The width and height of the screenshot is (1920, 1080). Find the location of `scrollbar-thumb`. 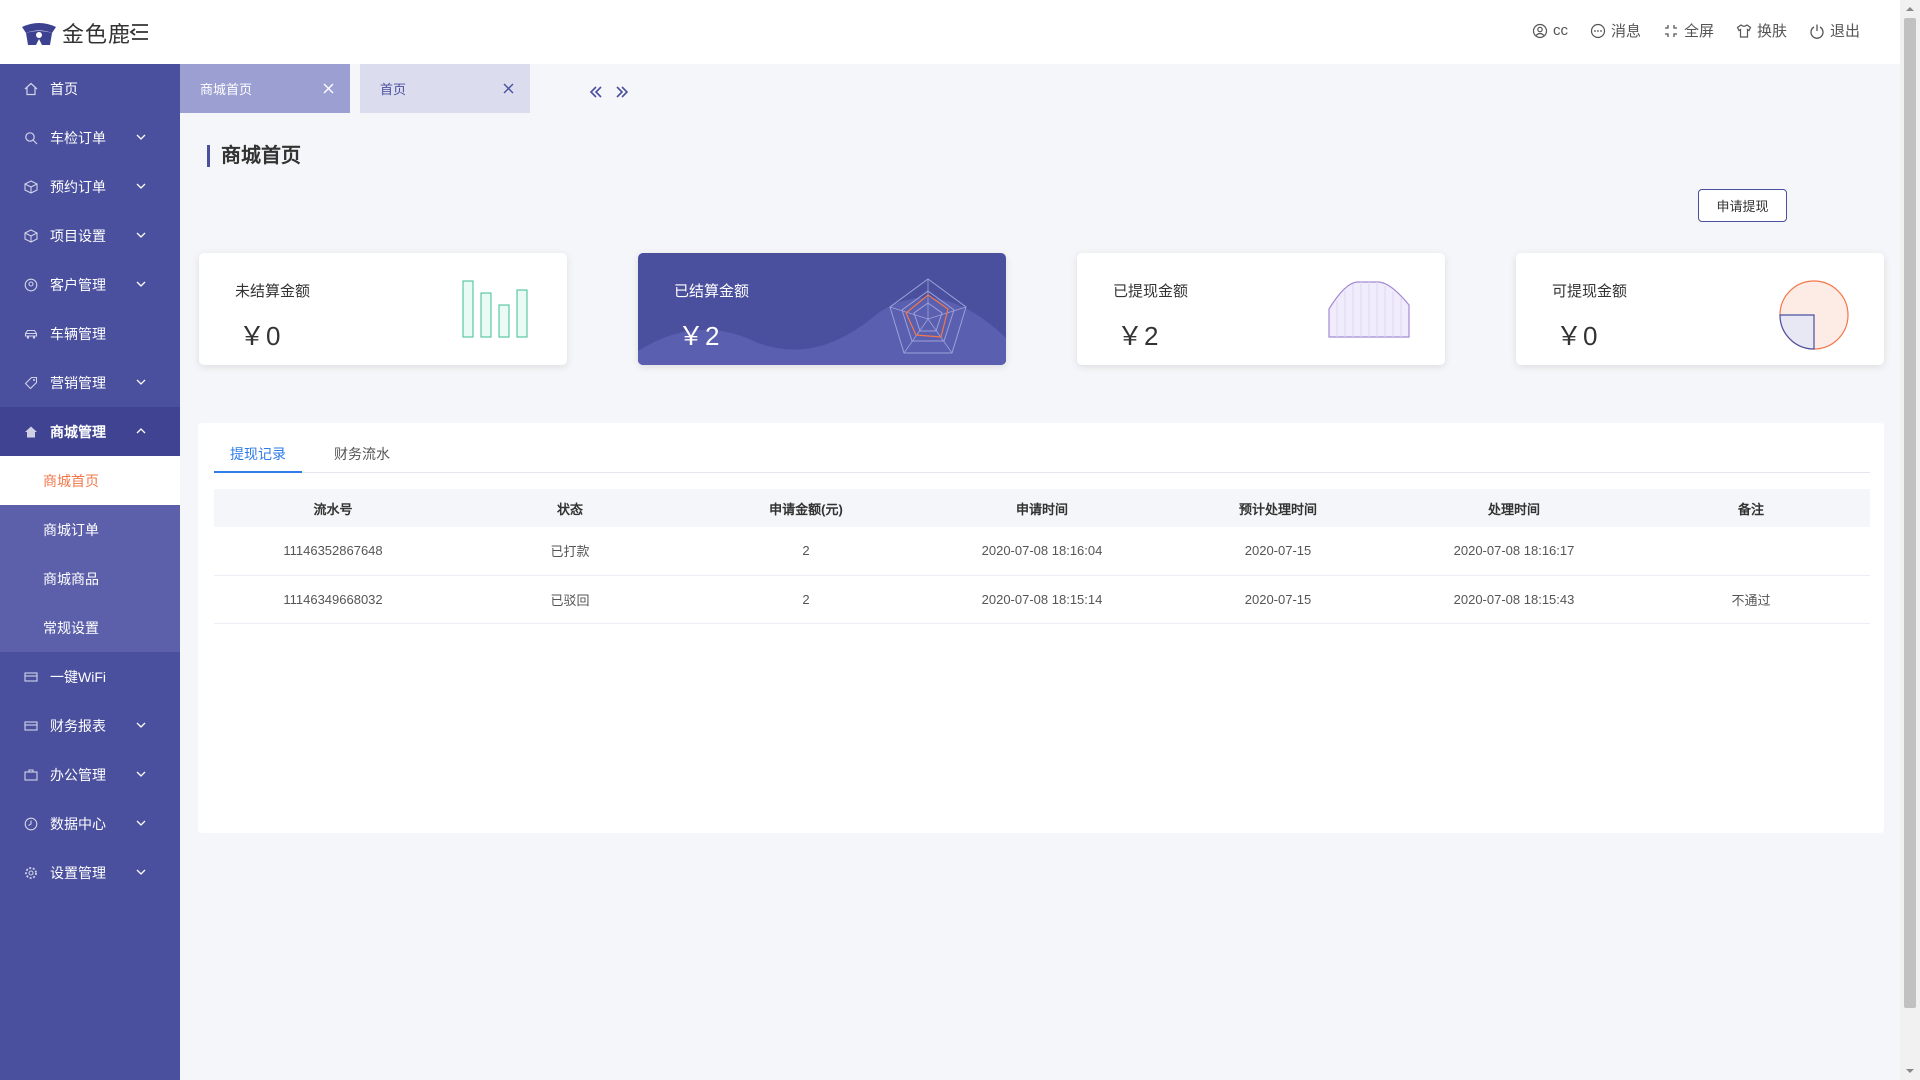

scrollbar-thumb is located at coordinates (1910, 513).